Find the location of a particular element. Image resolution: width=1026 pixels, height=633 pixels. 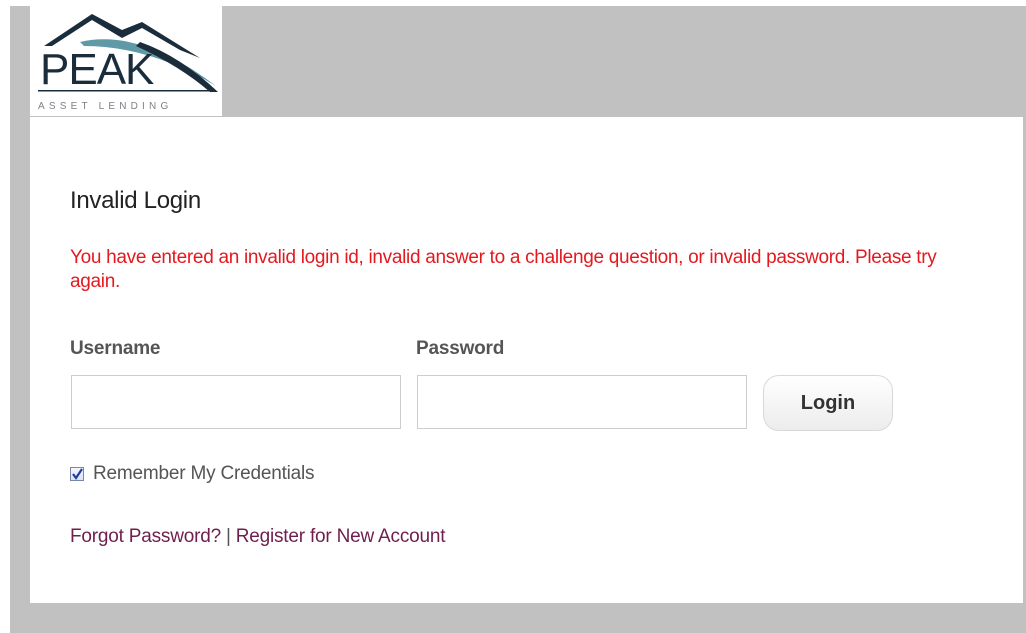

remember-label: Remember My Credentials is located at coordinates (204, 473).